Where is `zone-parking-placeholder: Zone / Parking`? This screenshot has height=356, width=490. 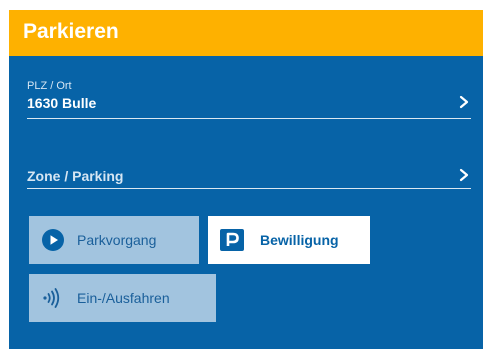
zone-parking-placeholder: Zone / Parking is located at coordinates (75, 176).